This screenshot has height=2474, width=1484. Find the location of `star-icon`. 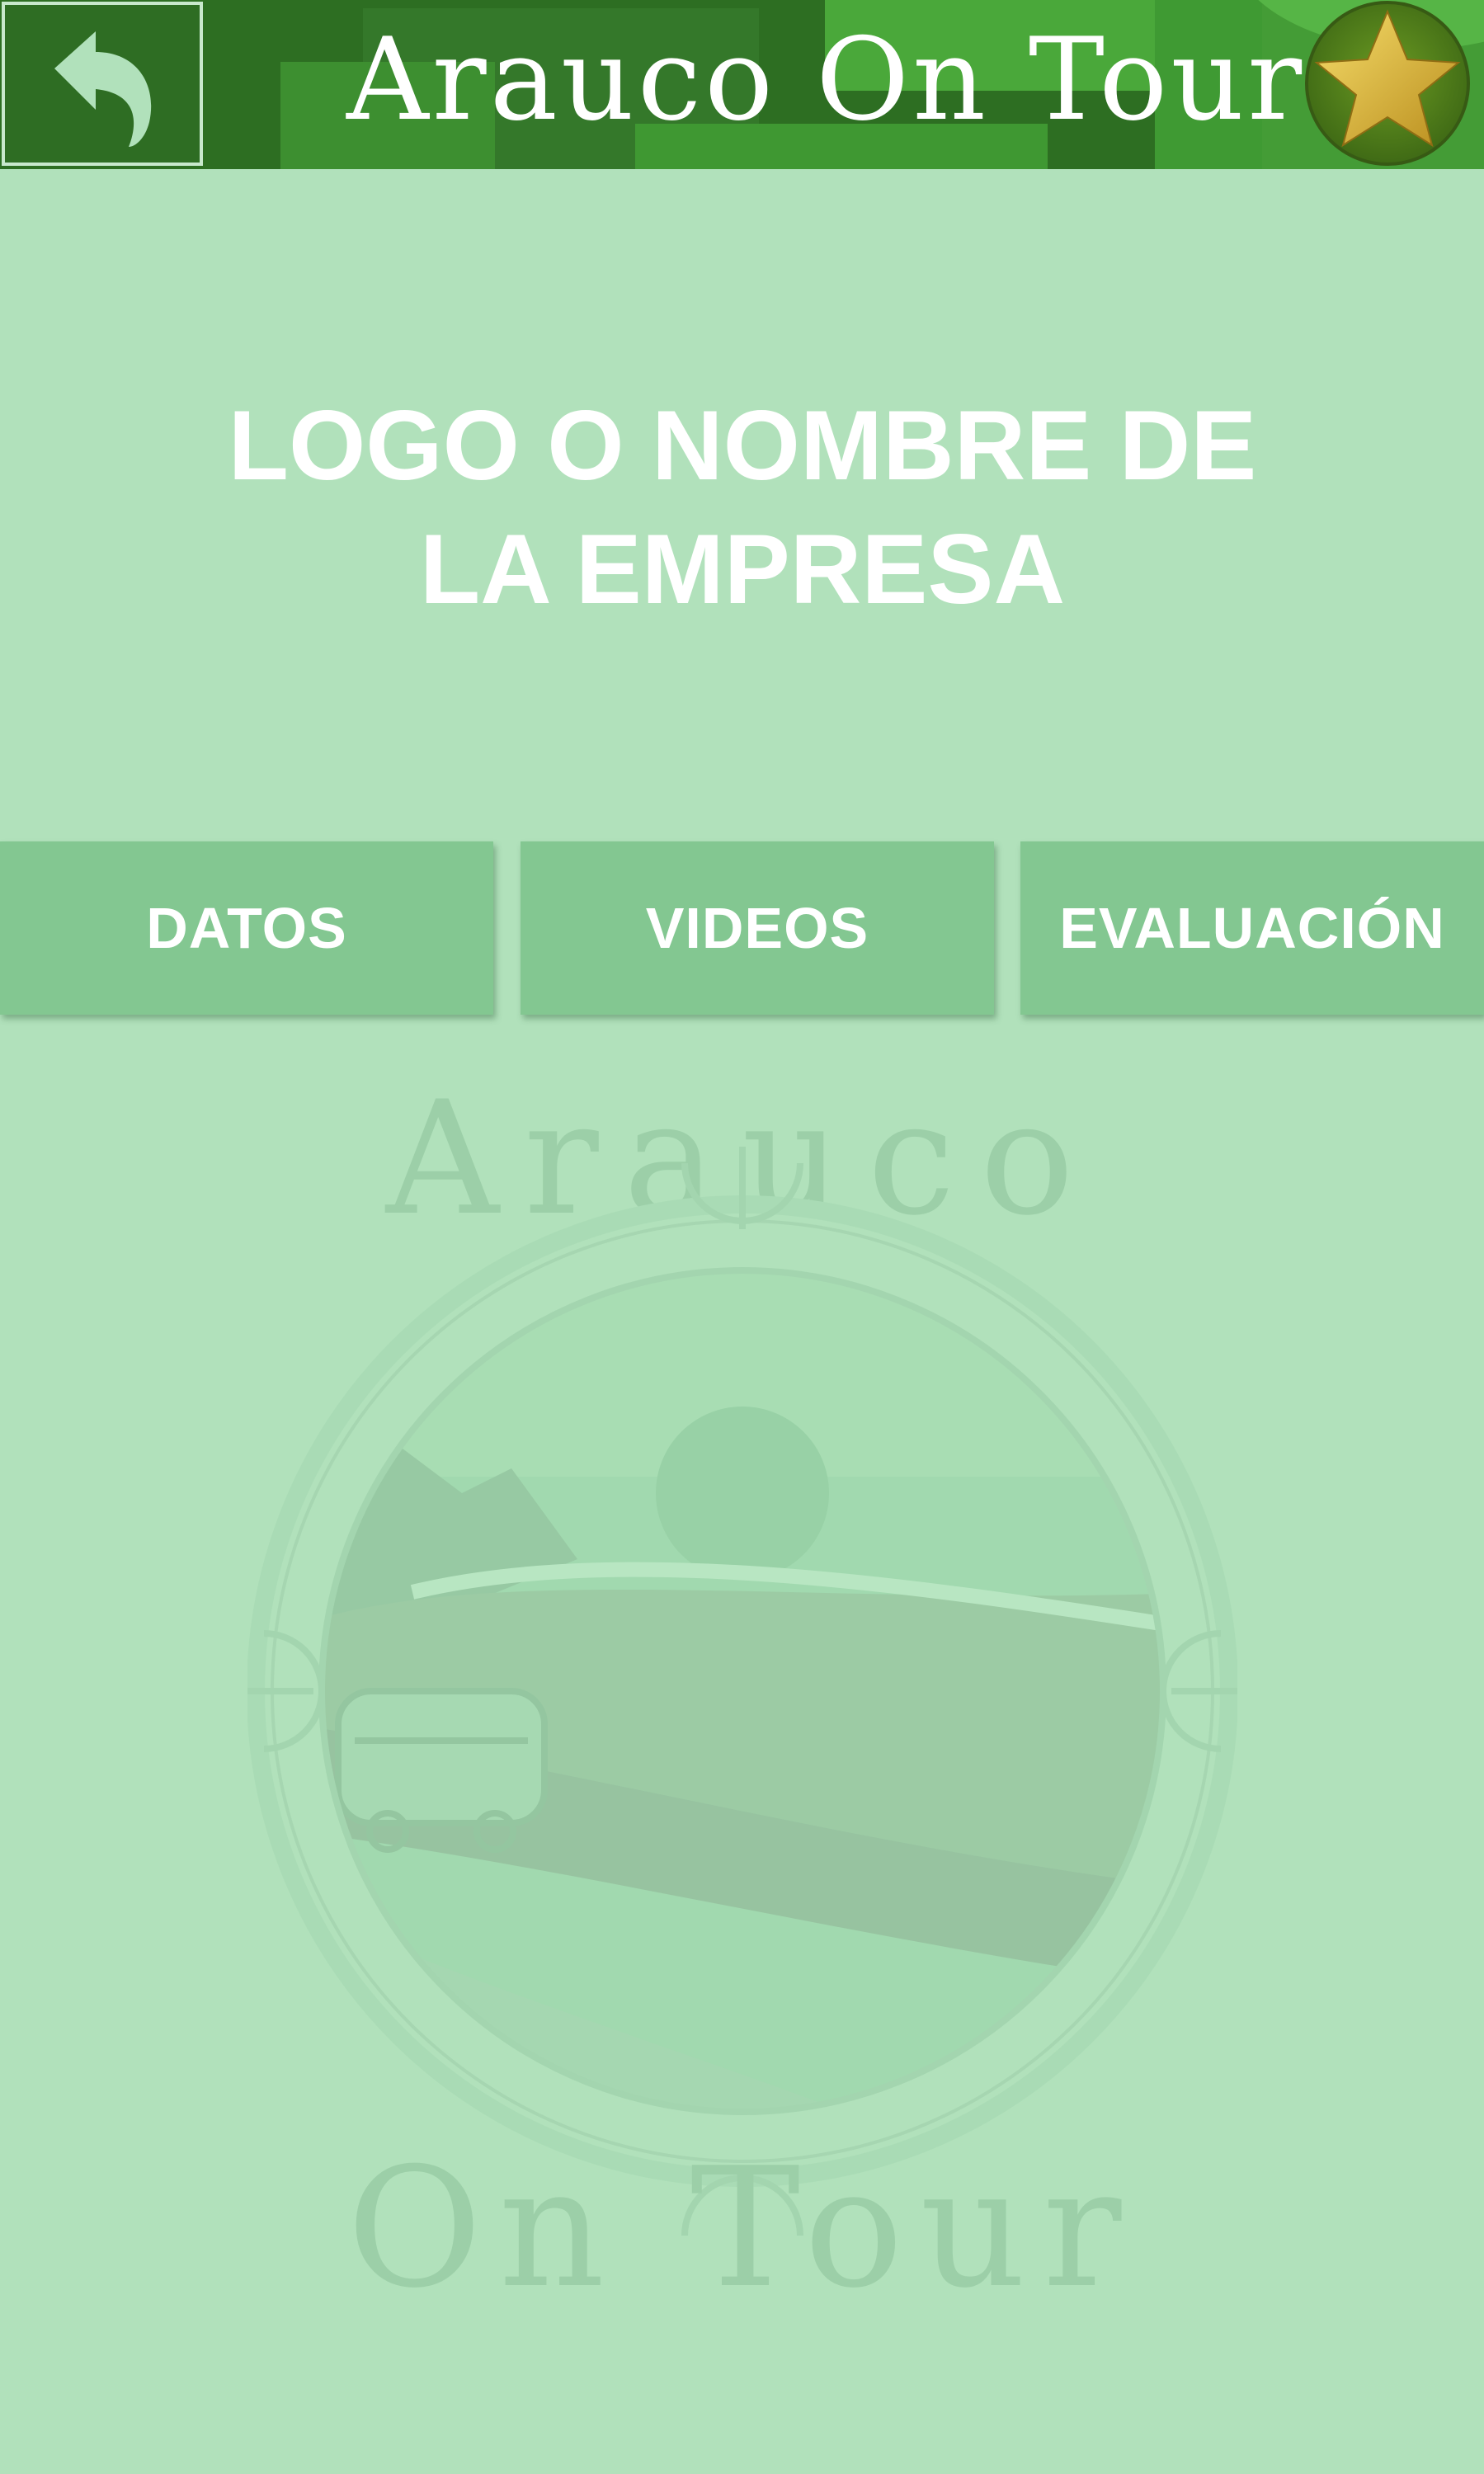

star-icon is located at coordinates (1387, 83).